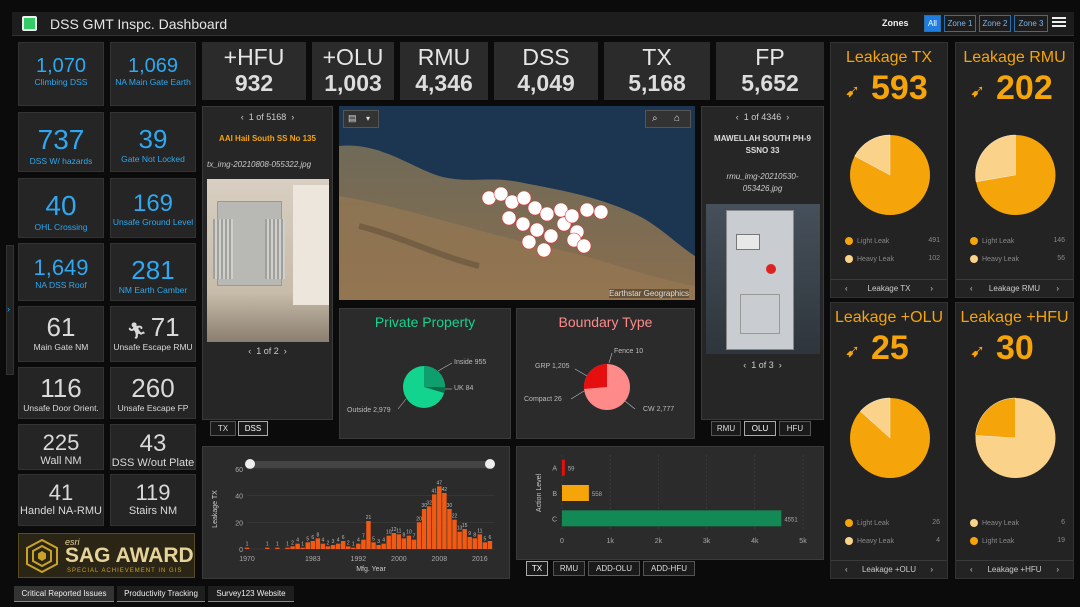  What do you see at coordinates (707, 541) in the screenshot?
I see `x-tick-label: 3k` at bounding box center [707, 541].